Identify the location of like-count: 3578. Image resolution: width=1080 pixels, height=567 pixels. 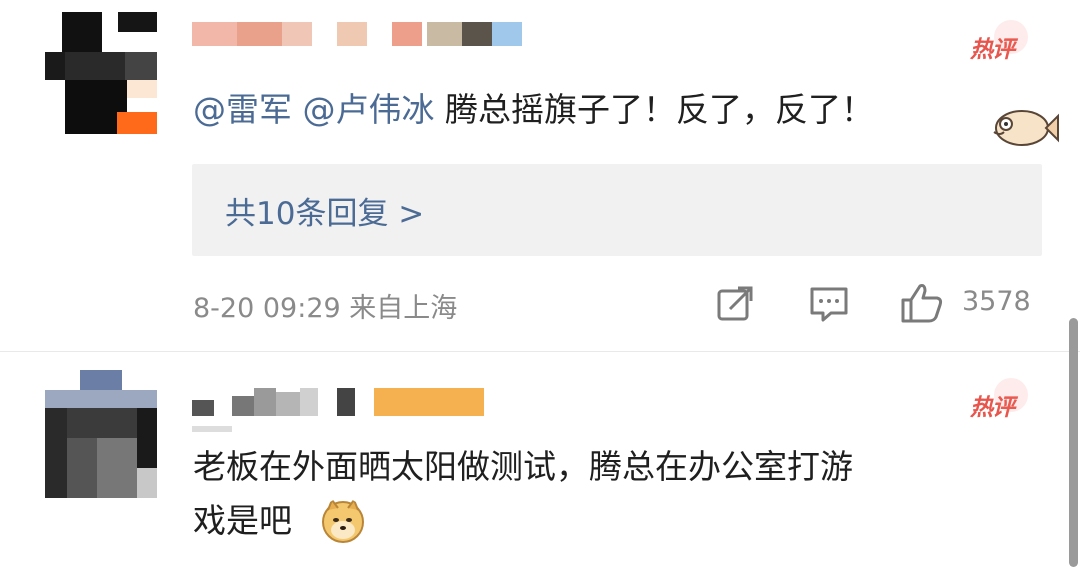
(996, 301).